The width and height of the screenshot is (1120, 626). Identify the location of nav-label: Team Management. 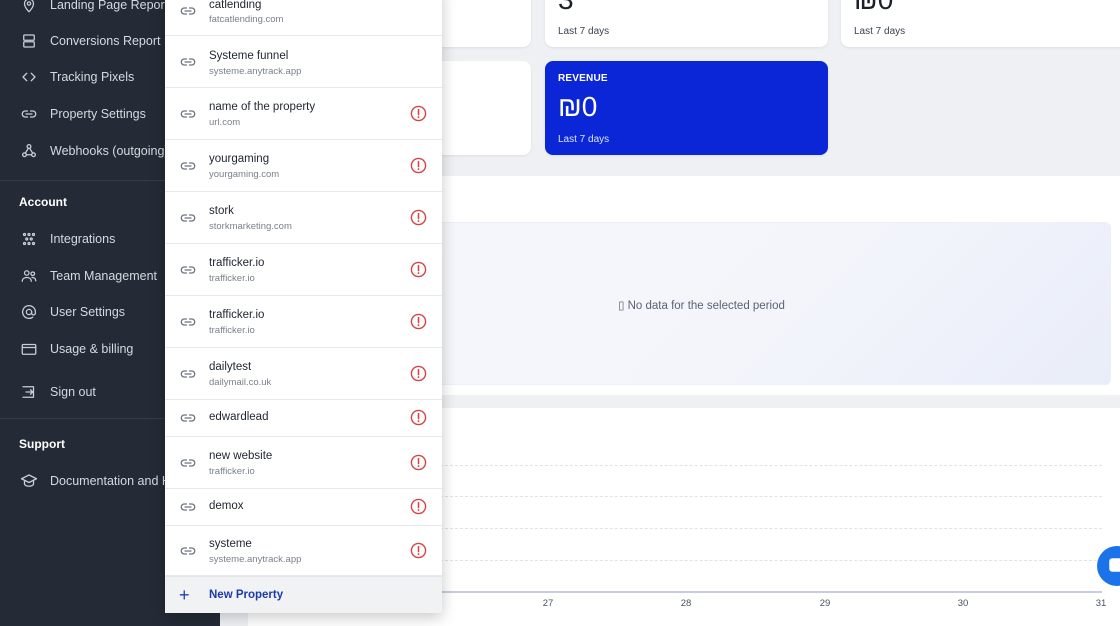
(104, 276).